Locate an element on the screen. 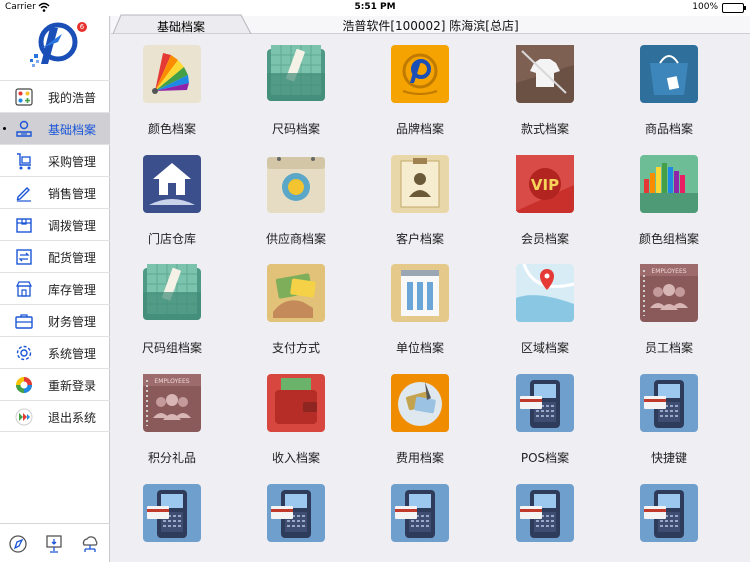 This screenshot has width=750, height=562. sidebar-item-label: 我的浩普 is located at coordinates (72, 98).